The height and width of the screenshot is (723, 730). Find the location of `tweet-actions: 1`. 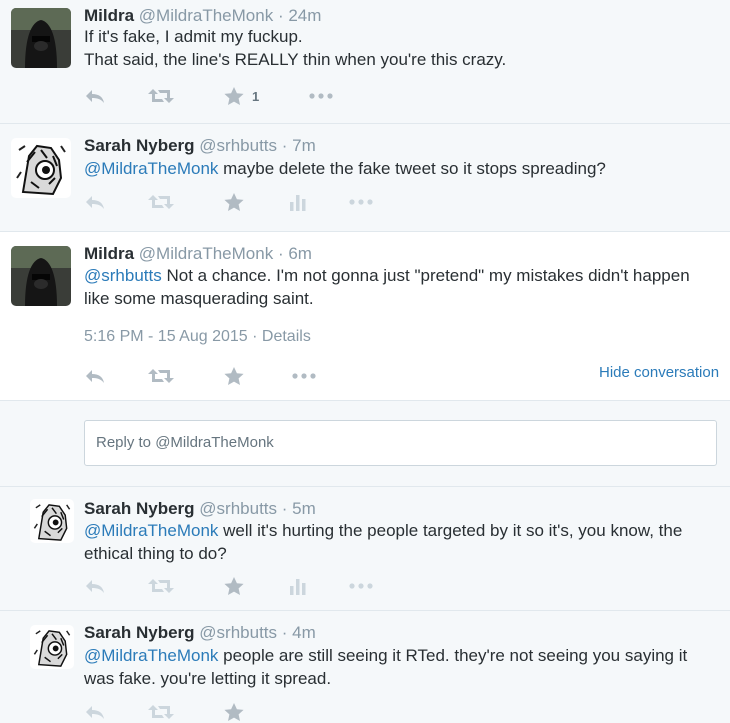

tweet-actions: 1 is located at coordinates (214, 96).